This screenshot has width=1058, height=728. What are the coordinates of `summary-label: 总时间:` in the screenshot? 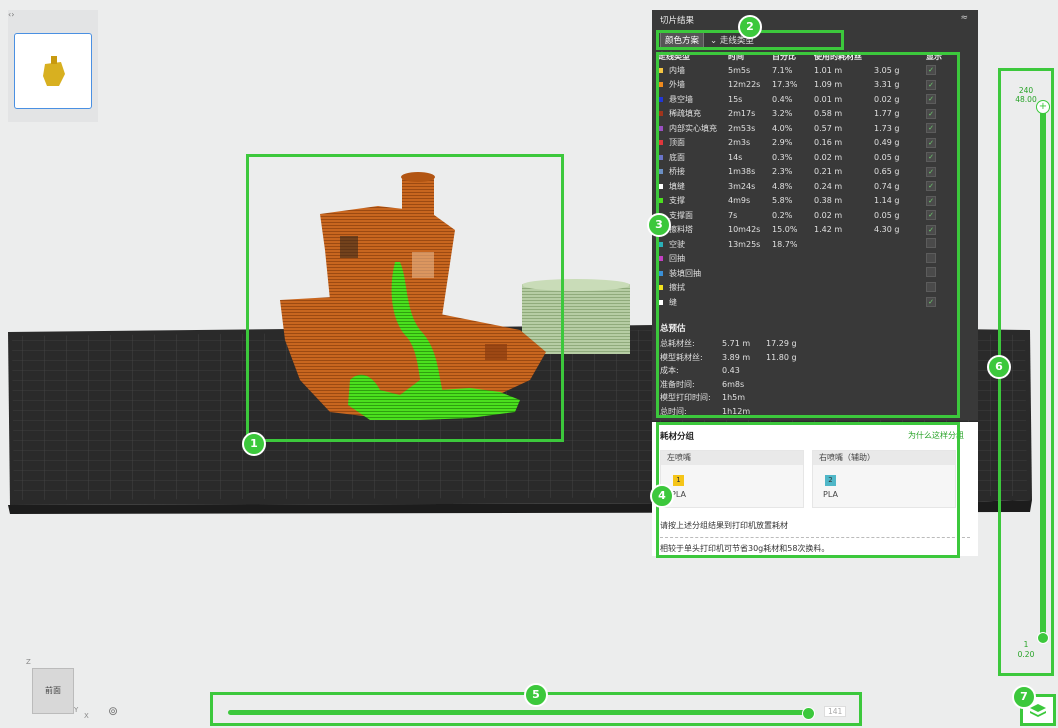 It's located at (673, 411).